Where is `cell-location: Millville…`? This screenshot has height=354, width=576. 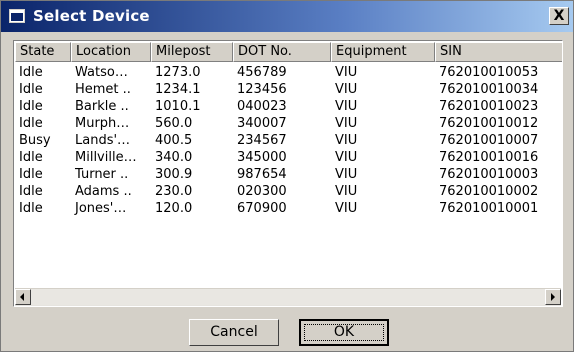
cell-location: Millville… is located at coordinates (106, 157).